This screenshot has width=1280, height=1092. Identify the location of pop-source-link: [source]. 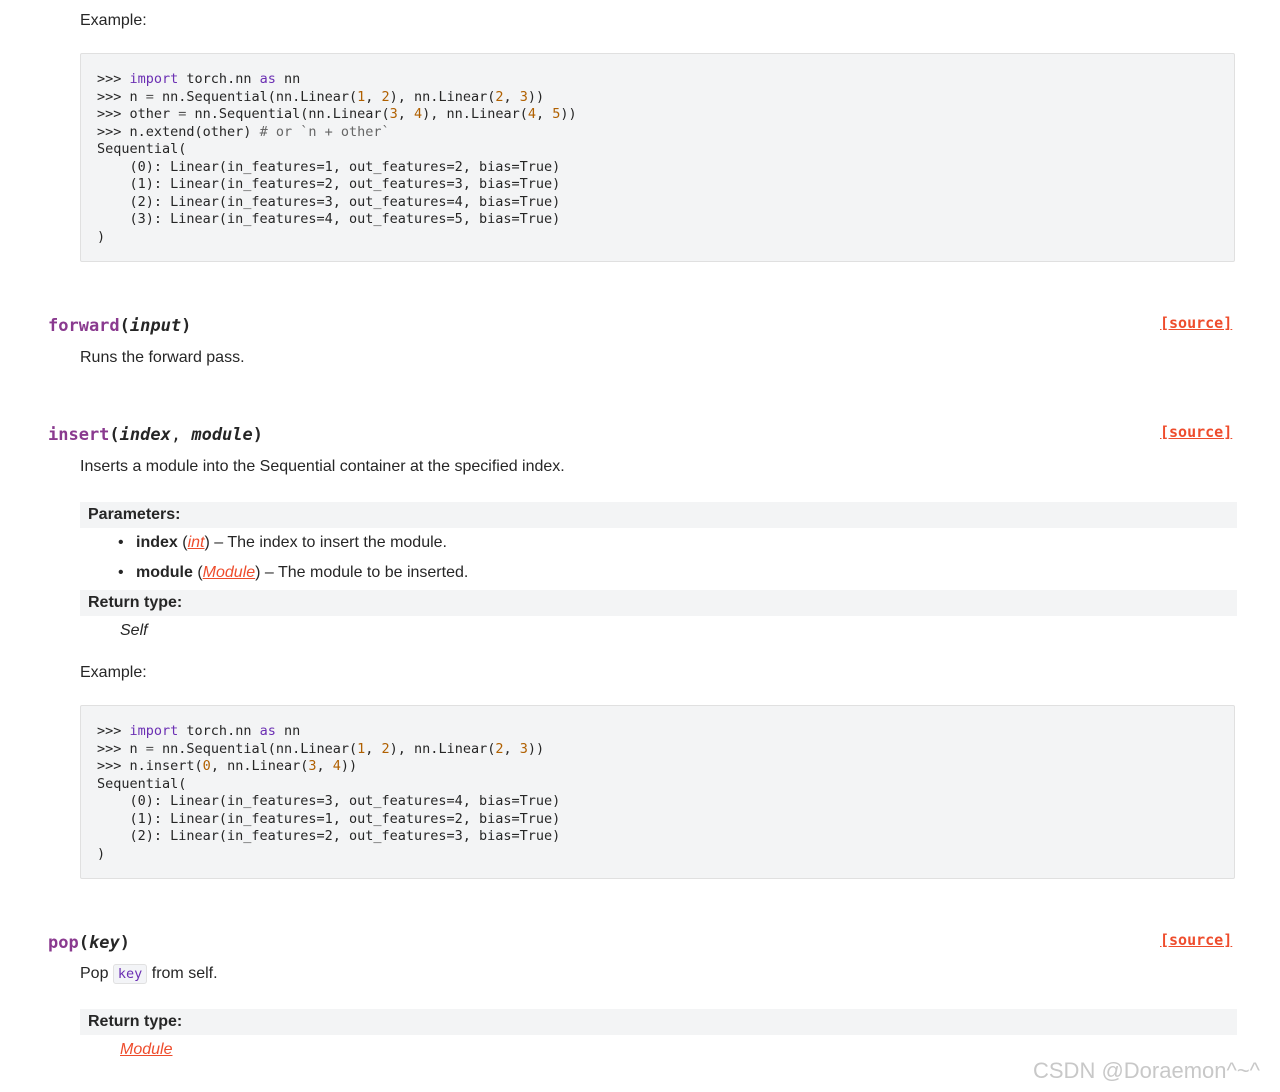
(1196, 940).